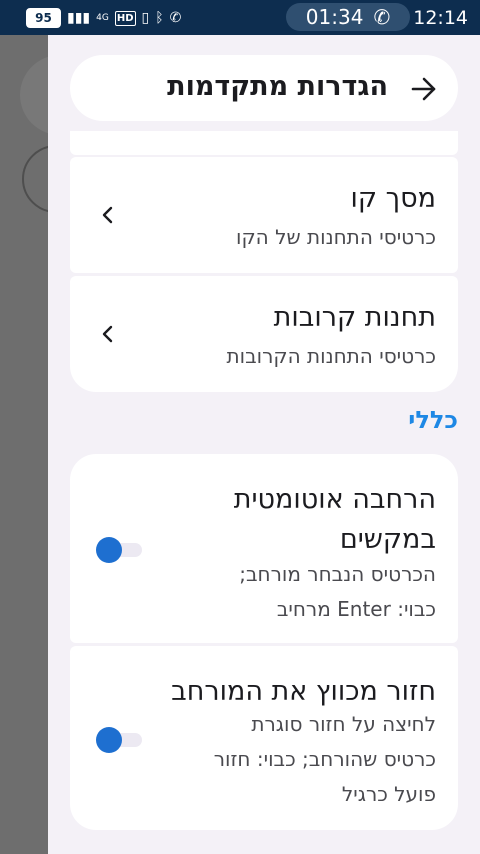 Image resolution: width=480 pixels, height=854 pixels. I want to click on hd-voice-icon: HD, so click(125, 18).